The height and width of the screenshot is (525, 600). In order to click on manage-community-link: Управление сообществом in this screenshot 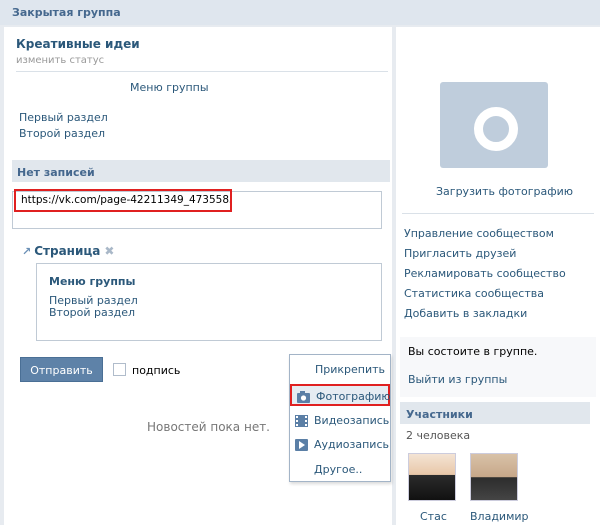, I will do `click(479, 233)`.